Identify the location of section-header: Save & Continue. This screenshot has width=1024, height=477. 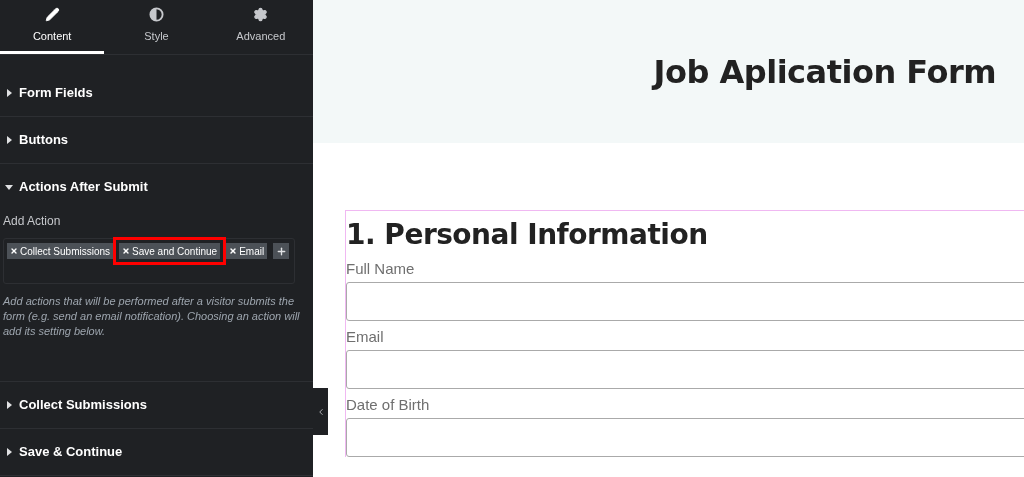
(156, 452).